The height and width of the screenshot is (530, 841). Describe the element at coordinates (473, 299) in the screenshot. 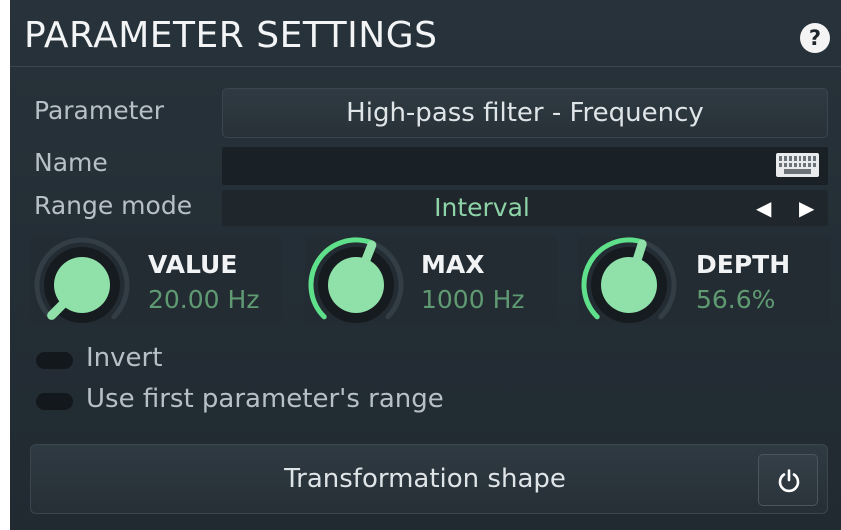

I see `max-knob-readout: 1000 Hz` at that location.